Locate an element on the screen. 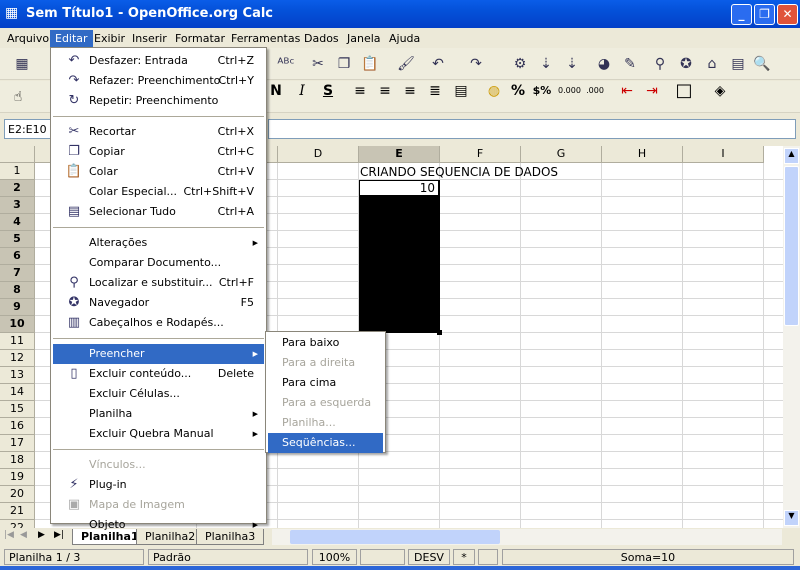 This screenshot has width=800, height=570. menu-item-selecionar-tudo: ▤ Selecionar Tudo Ctrl+A is located at coordinates (158, 212).